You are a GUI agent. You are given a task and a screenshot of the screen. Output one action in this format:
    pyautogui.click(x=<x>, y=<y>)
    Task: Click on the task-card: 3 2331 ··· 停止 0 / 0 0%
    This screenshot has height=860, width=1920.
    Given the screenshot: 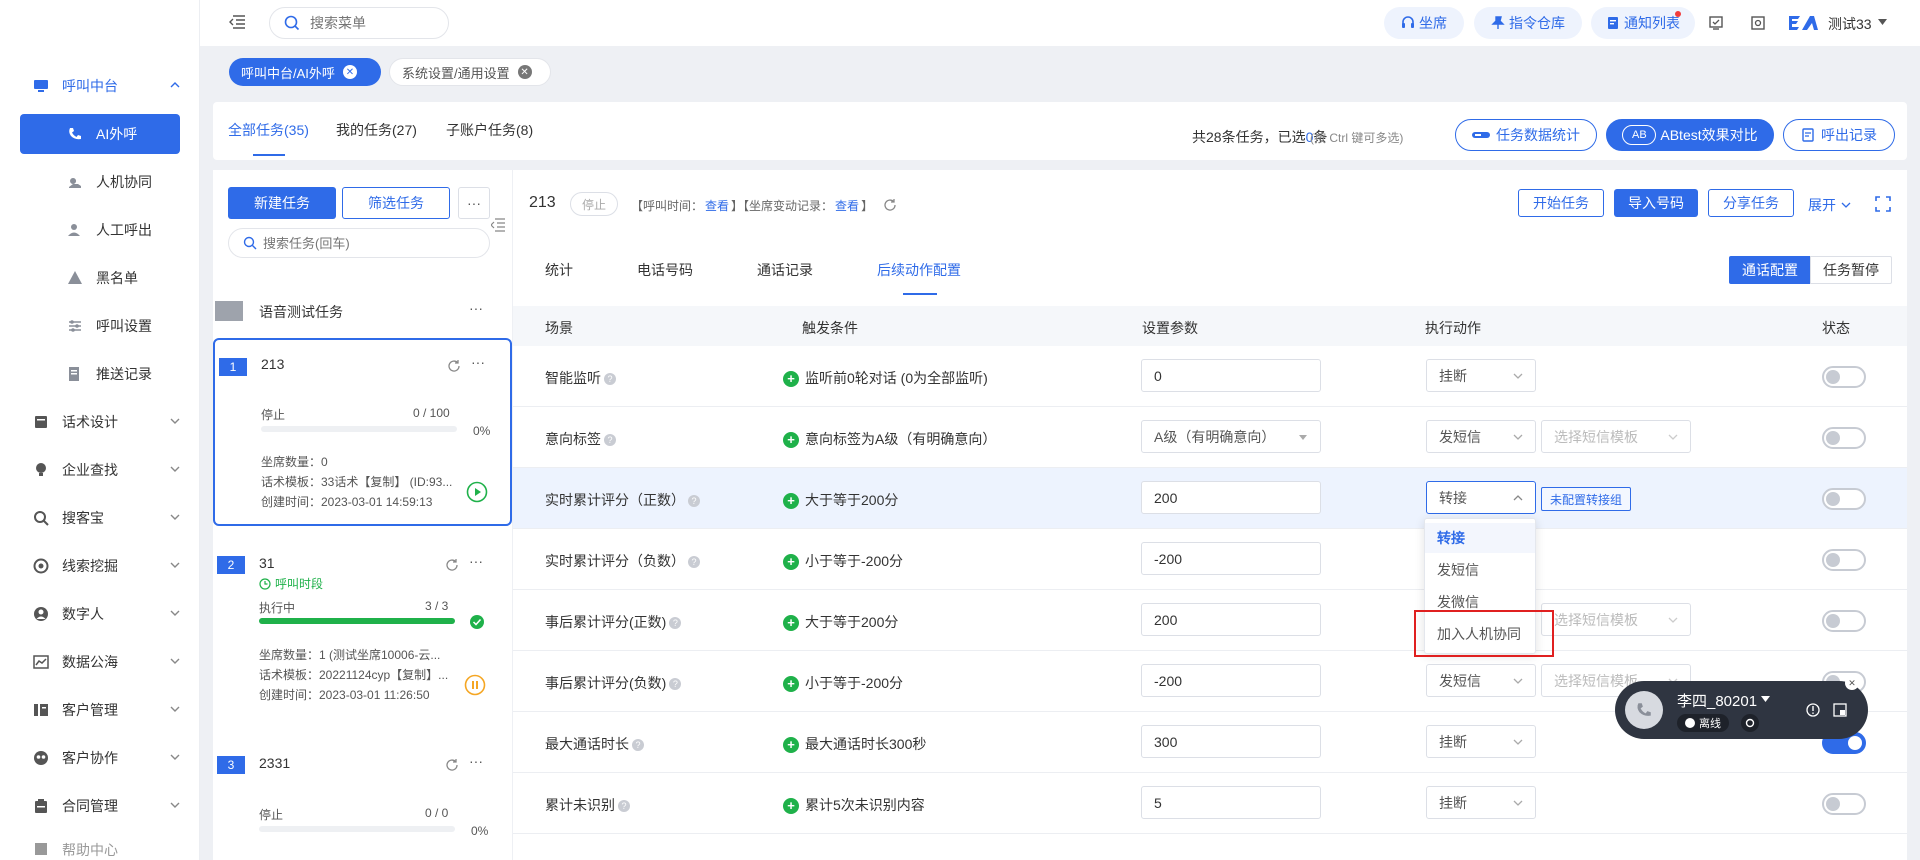 What is the action you would take?
    pyautogui.click(x=362, y=800)
    